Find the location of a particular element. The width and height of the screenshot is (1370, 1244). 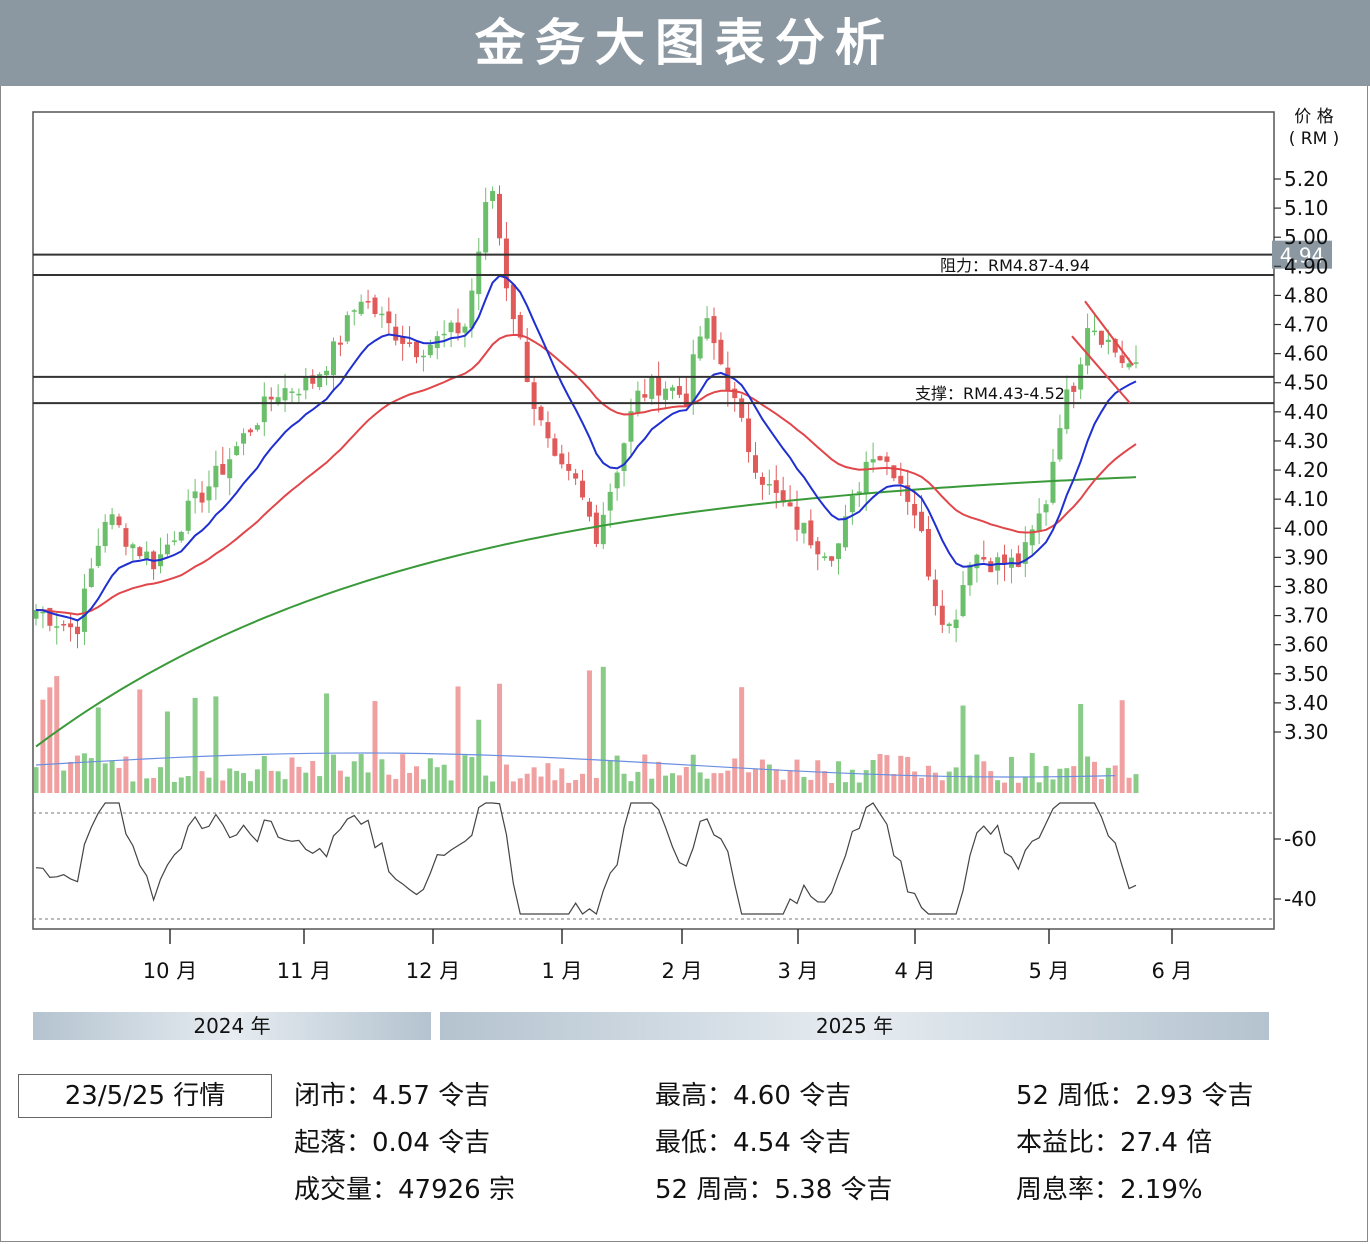

price-tick-label: 5.00 is located at coordinates (1306, 237).